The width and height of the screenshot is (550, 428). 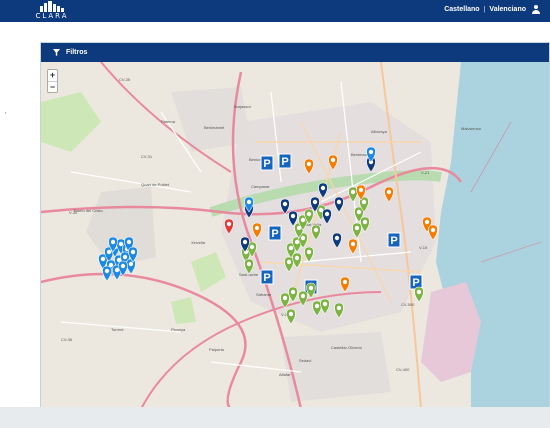 I want to click on zoom-out-button: −, so click(x=52, y=86).